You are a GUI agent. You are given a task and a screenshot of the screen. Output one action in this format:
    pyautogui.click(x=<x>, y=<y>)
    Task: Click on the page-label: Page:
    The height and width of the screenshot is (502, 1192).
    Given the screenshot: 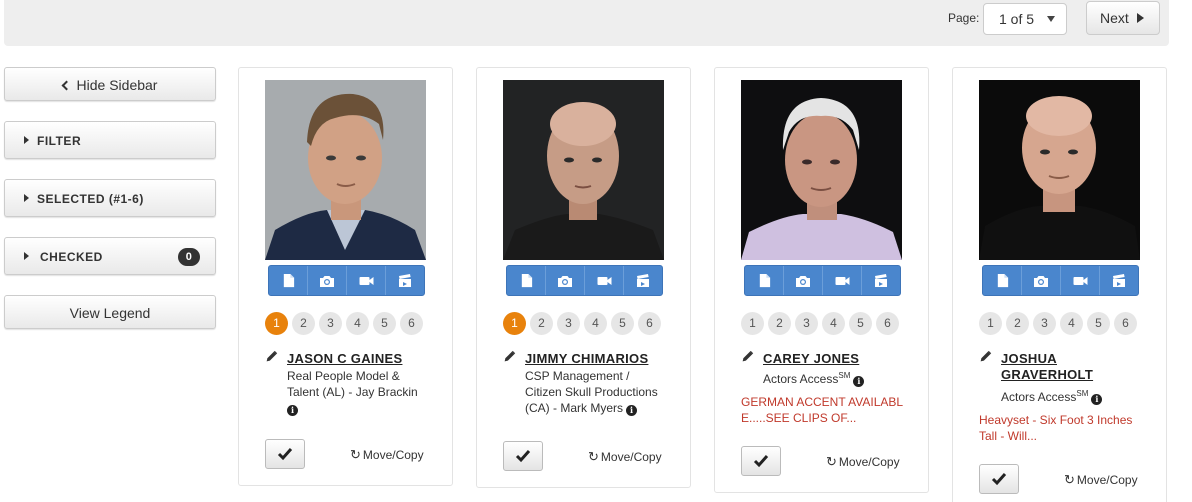 What is the action you would take?
    pyautogui.click(x=964, y=18)
    